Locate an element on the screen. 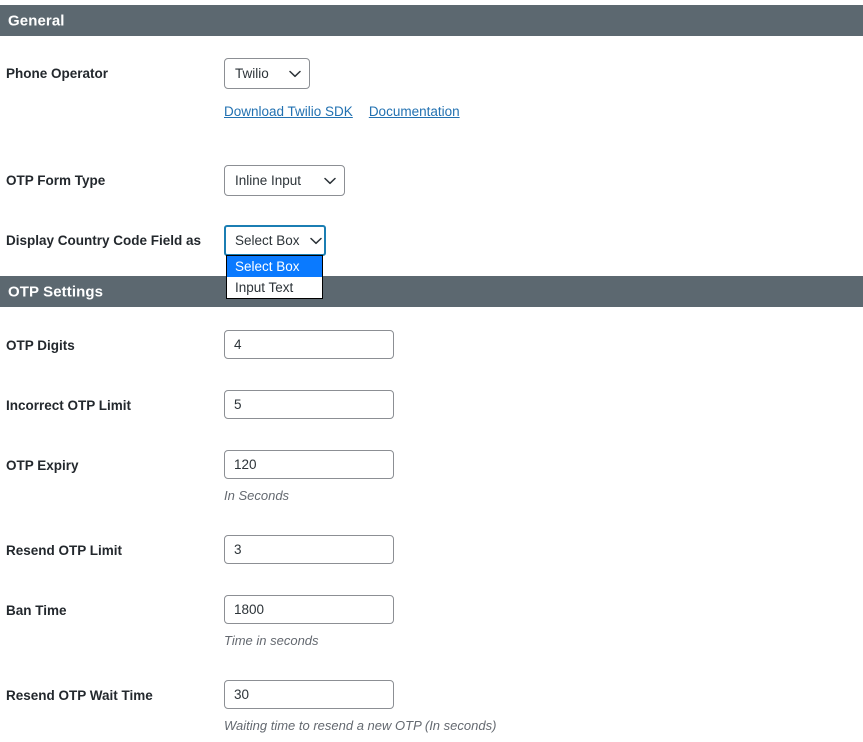  form-row-resend-otp-wait-time: Resend OTP Wait Time is located at coordinates (431, 695).